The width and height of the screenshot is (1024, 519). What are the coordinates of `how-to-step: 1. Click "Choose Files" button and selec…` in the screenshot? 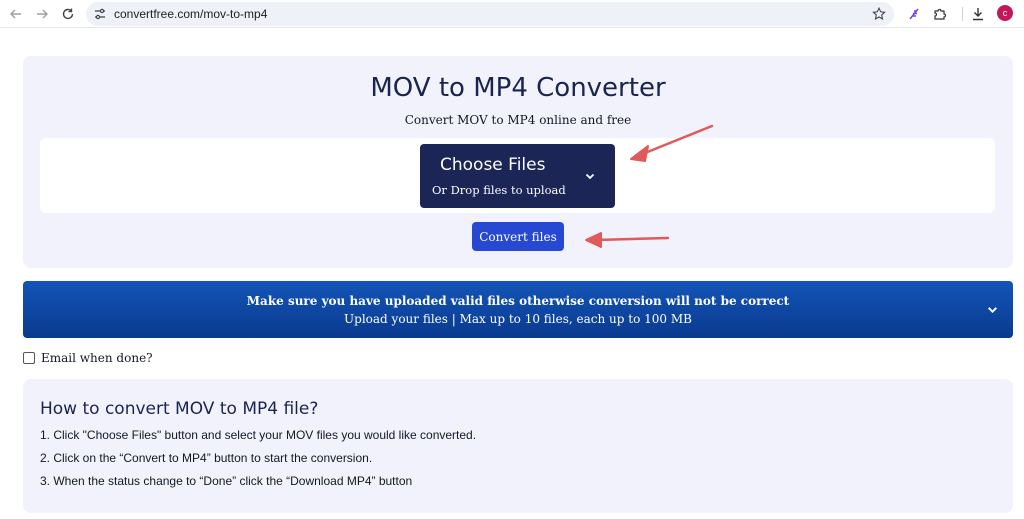 It's located at (258, 435).